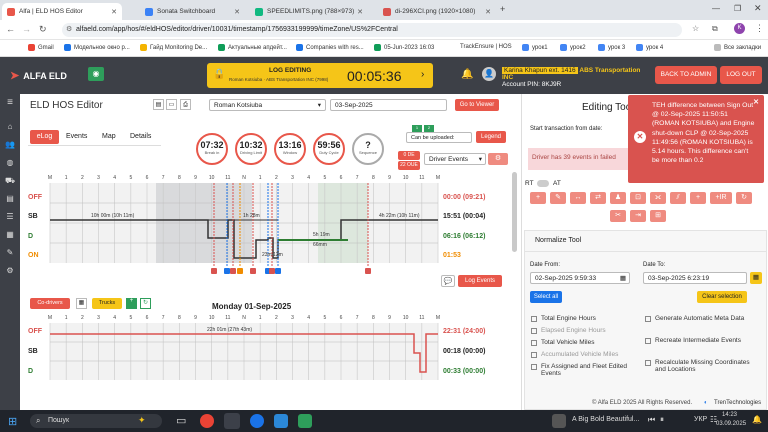 The image size is (768, 432). Describe the element at coordinates (586, 342) in the screenshot. I see `option-total-vehicle-miles: Total Vehicle Miles` at that location.